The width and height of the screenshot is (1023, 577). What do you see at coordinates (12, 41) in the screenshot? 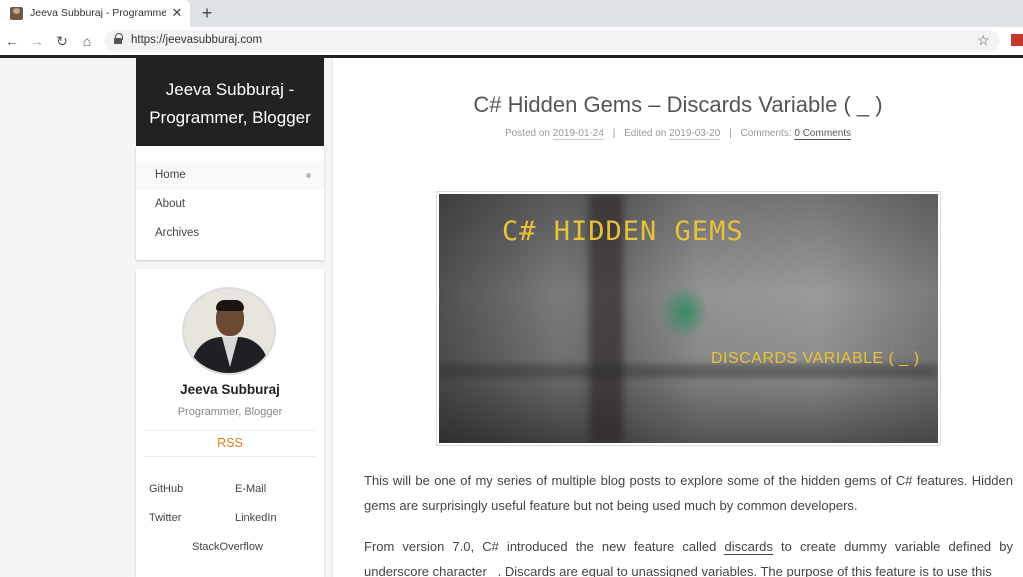
I see `back-icon: ←` at bounding box center [12, 41].